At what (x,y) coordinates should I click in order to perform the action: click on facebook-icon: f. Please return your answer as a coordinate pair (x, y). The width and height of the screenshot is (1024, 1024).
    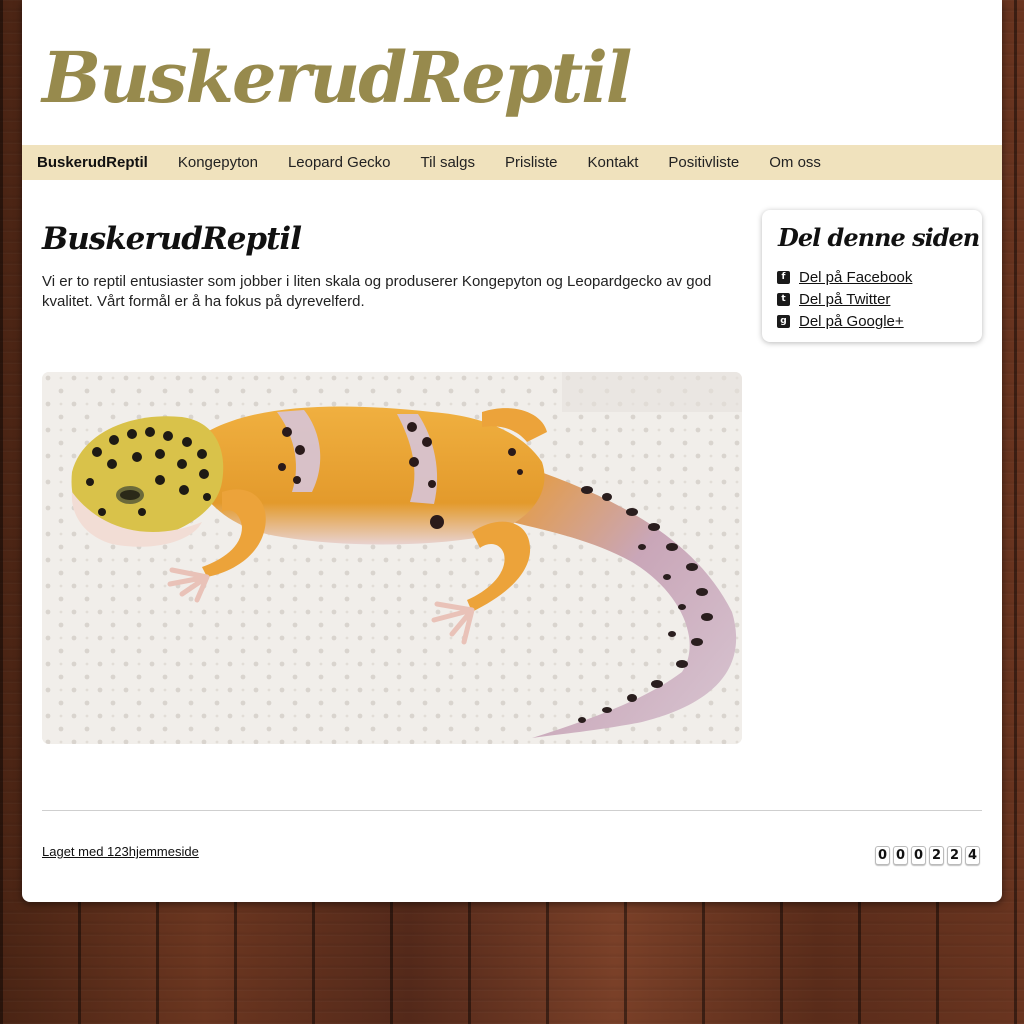
    Looking at the image, I should click on (783, 277).